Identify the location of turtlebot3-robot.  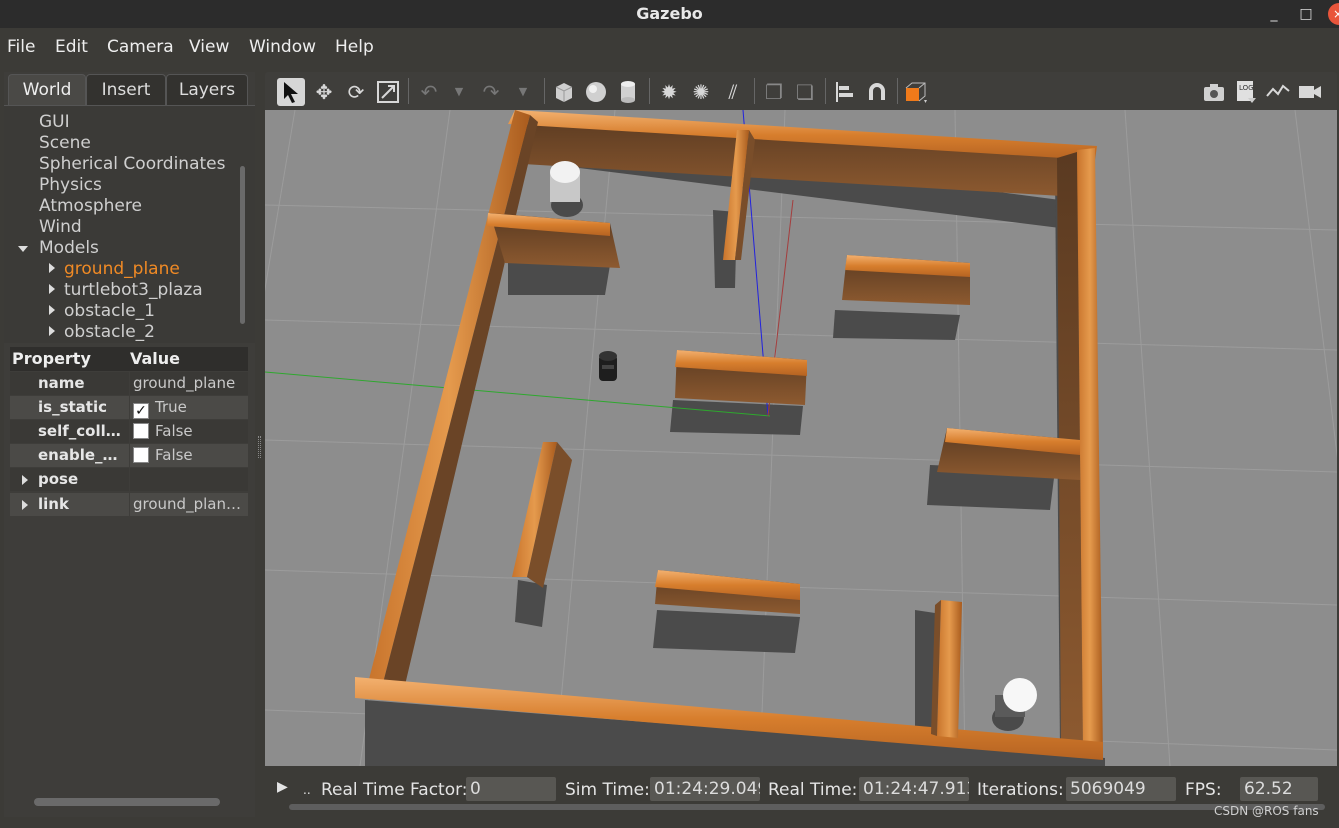
(608, 366).